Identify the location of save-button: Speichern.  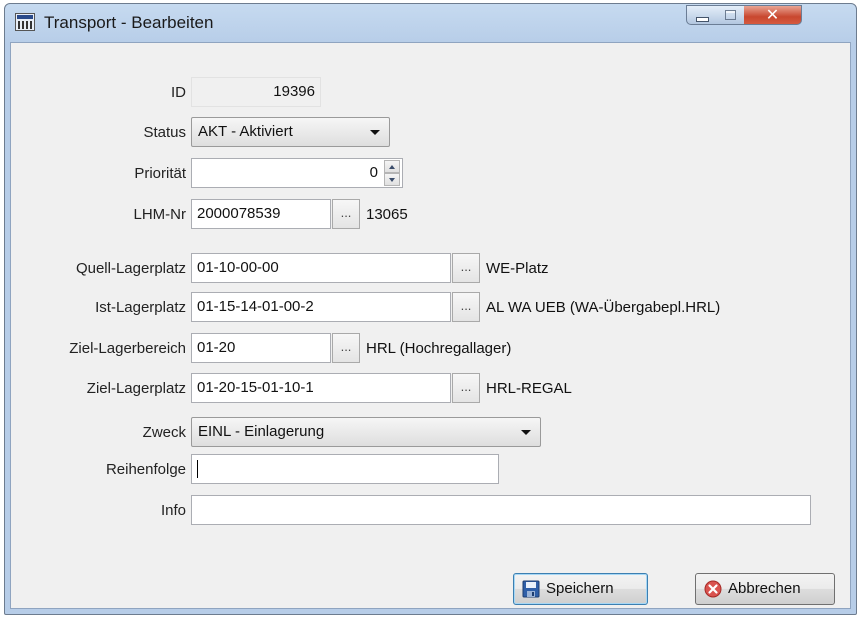
(580, 589).